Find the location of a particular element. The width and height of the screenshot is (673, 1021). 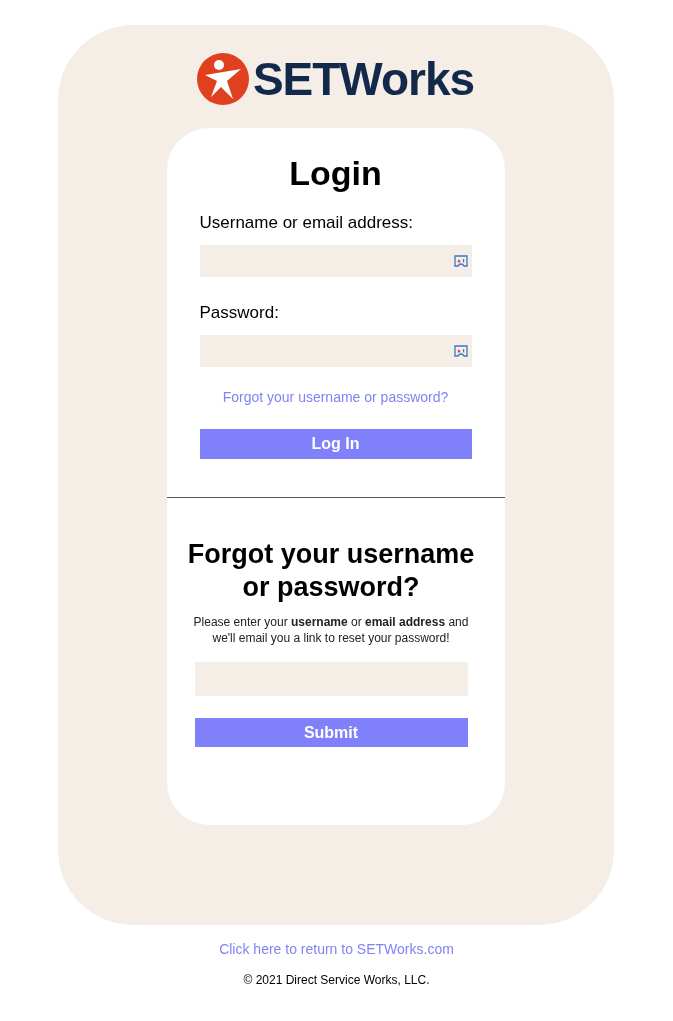

login-title: Login is located at coordinates (335, 173).